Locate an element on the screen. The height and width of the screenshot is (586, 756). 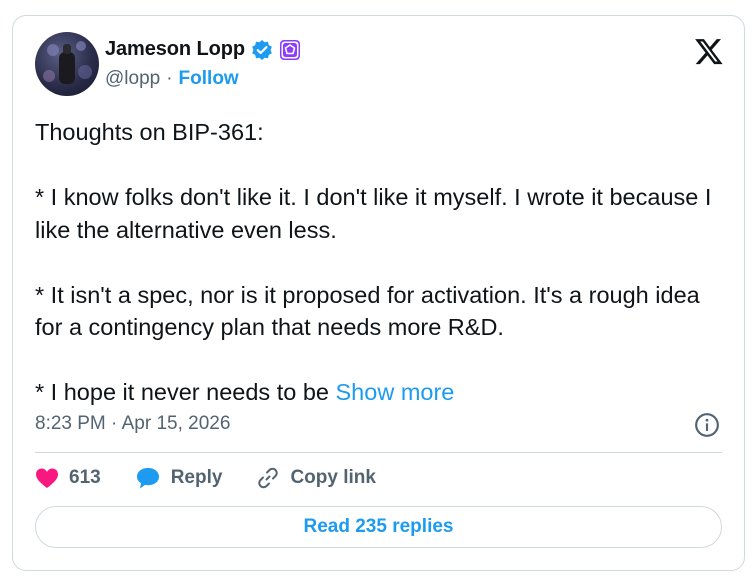
show-more-link: Show more is located at coordinates (395, 392).